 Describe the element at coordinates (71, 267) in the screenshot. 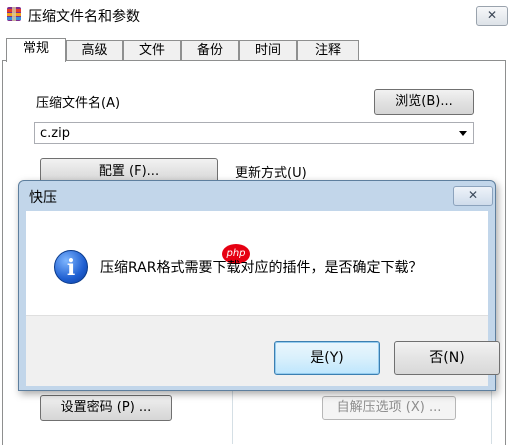

I see `info-icon: i` at that location.